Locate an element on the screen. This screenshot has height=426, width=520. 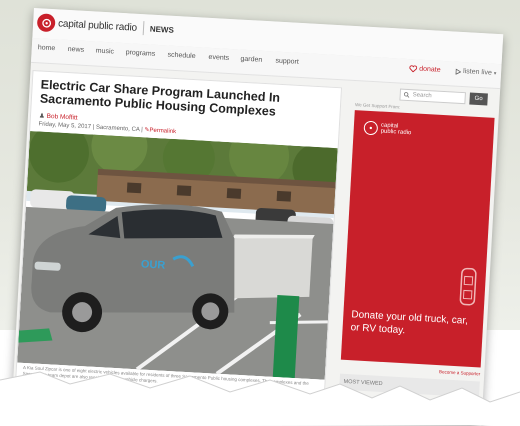
nav-music: music is located at coordinates (104, 52).